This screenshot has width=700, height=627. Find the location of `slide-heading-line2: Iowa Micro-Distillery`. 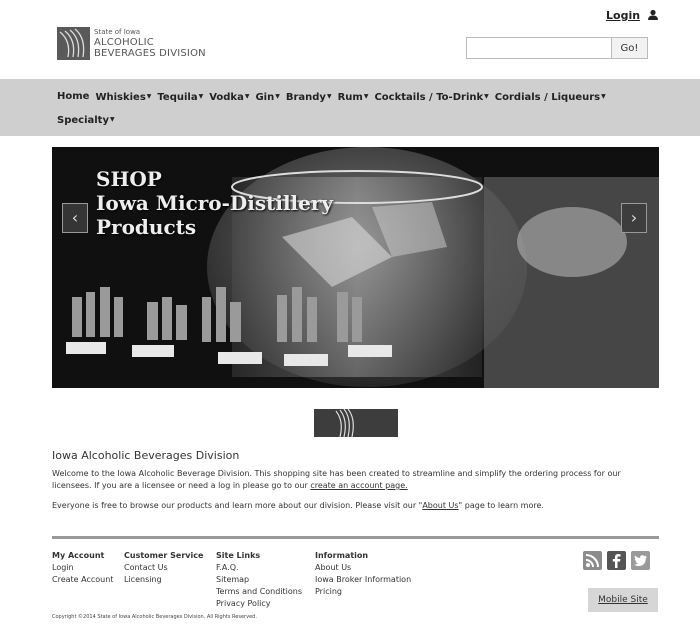

slide-heading-line2: Iowa Micro-Distillery is located at coordinates (215, 203).